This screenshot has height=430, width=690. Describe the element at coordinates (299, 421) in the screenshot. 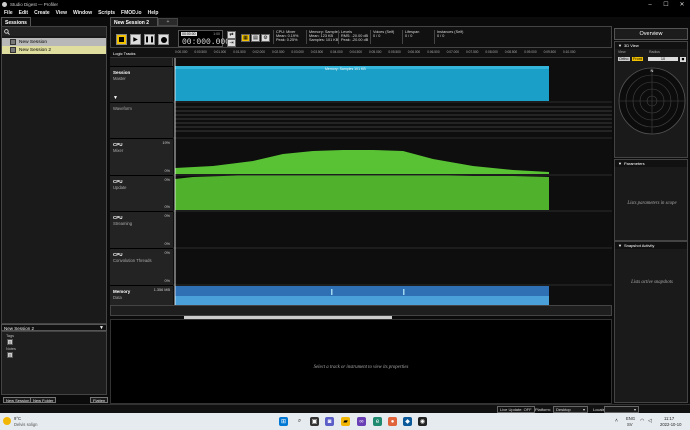

I see `search-icon: ⌕` at that location.